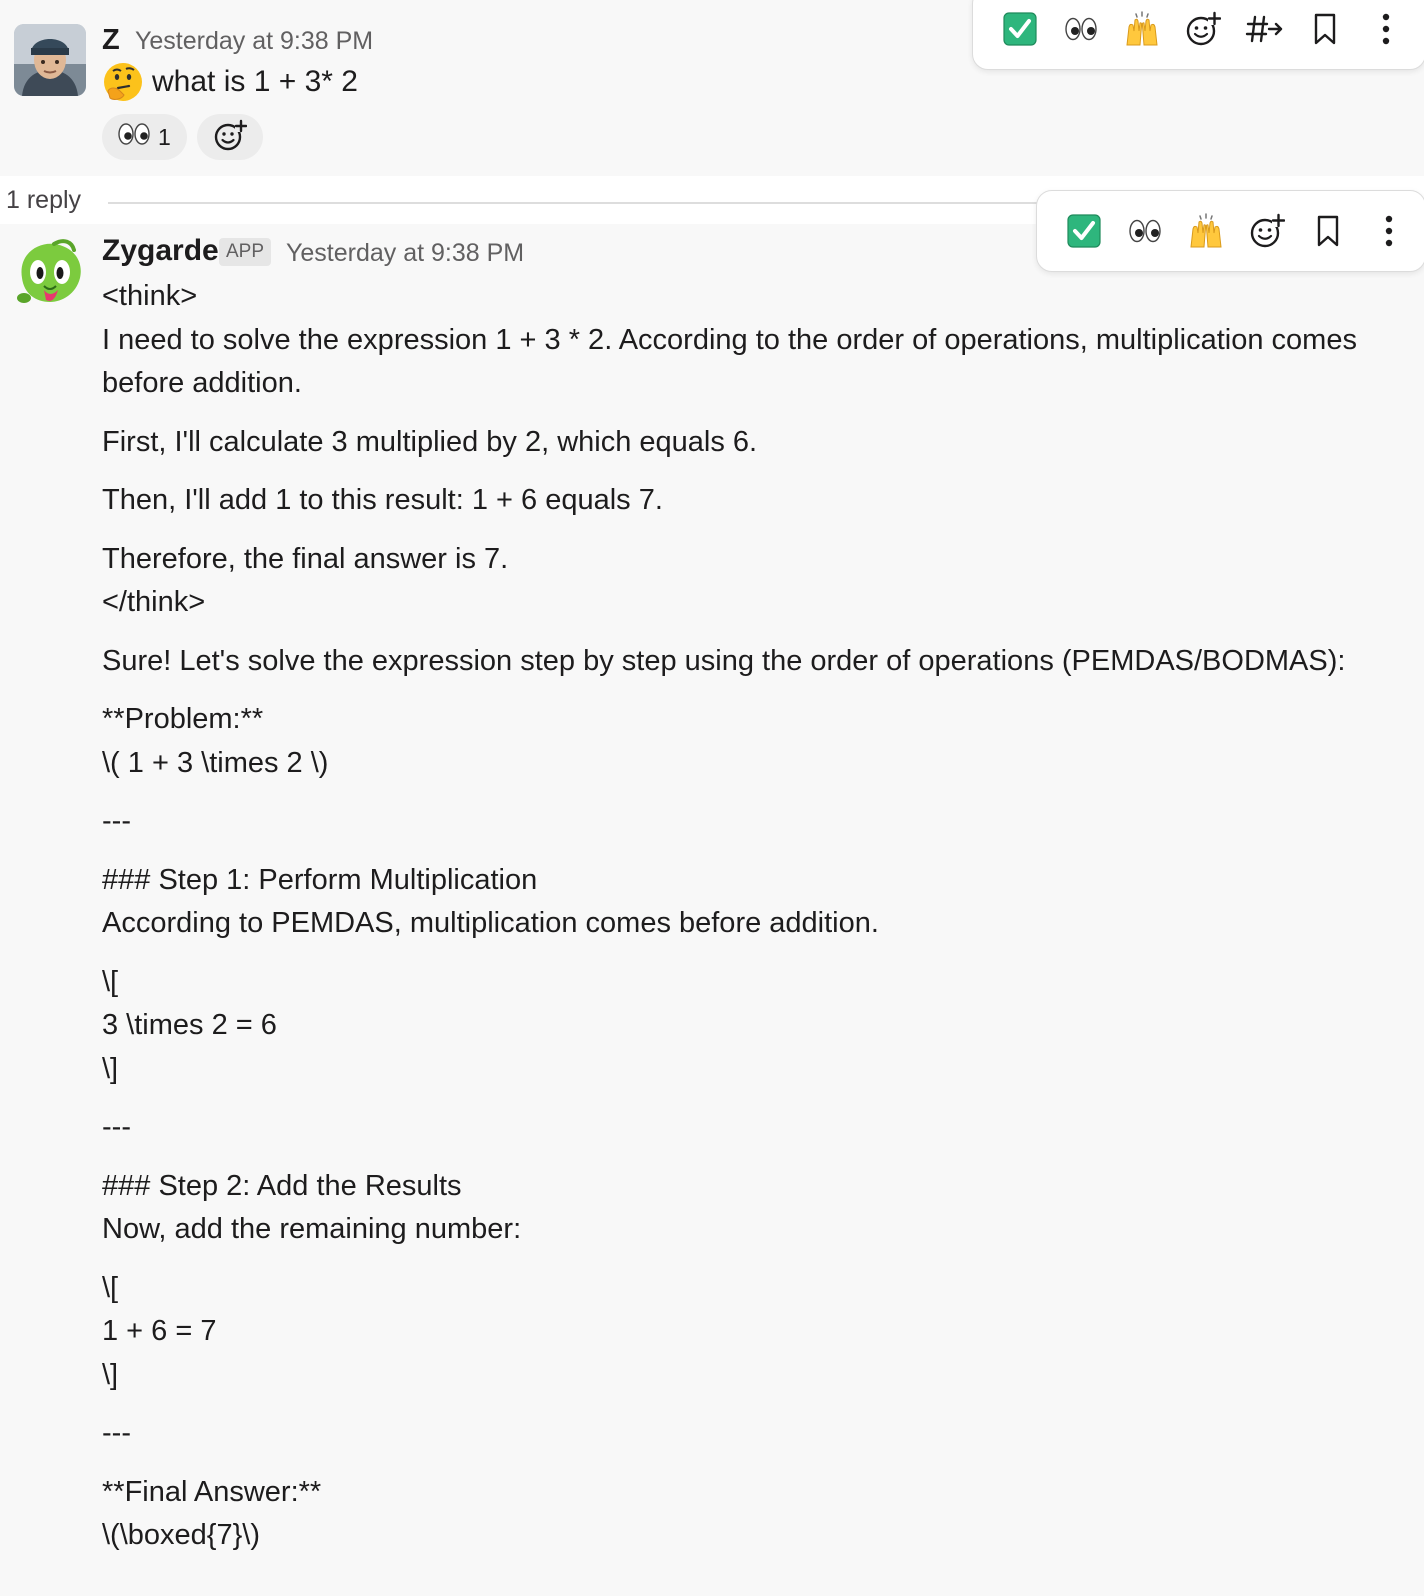 The height and width of the screenshot is (1596, 1424). Describe the element at coordinates (245, 252) in the screenshot. I see `app-badge: APP` at that location.